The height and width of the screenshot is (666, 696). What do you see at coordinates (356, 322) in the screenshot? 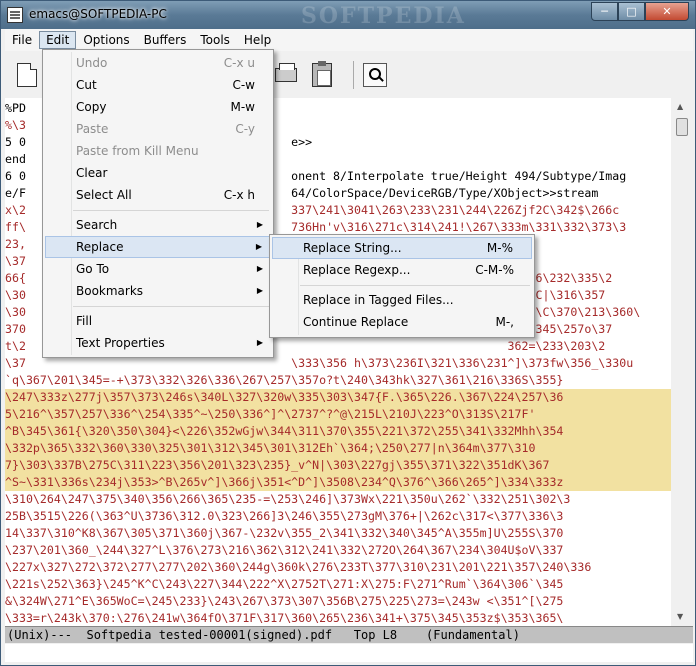
I see `menu-item-label: Continue Replace` at bounding box center [356, 322].